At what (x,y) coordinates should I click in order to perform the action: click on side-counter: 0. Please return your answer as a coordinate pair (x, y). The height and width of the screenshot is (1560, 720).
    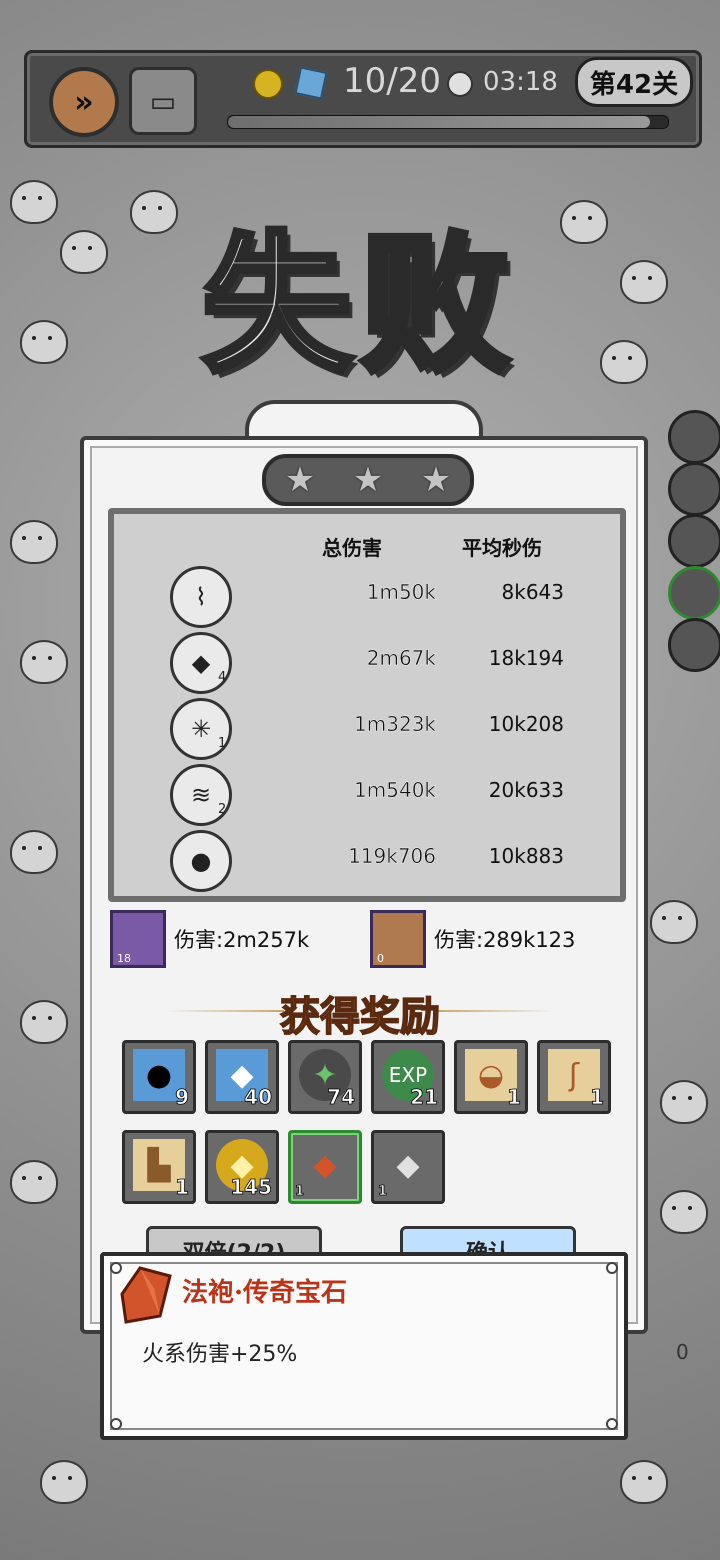
    Looking at the image, I should click on (682, 1352).